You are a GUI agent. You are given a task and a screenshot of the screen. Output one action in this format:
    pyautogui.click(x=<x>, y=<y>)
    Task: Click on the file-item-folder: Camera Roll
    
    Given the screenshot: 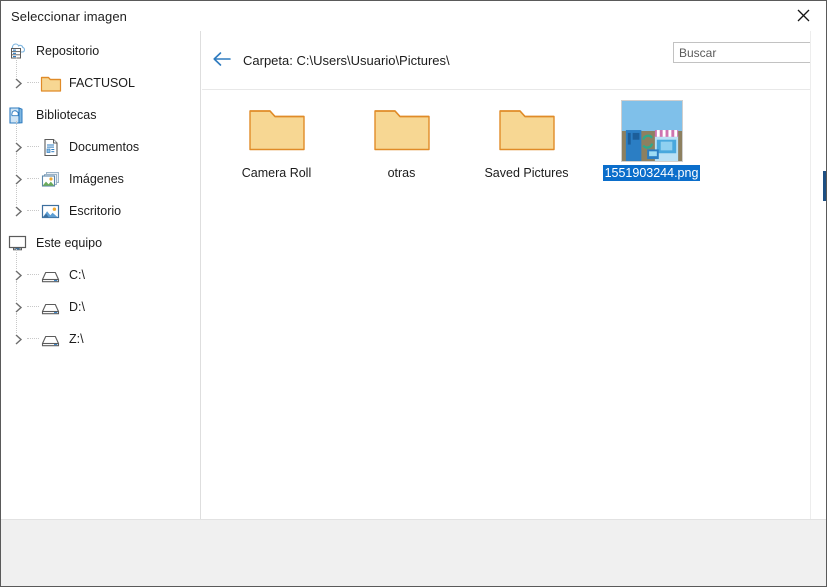 What is the action you would take?
    pyautogui.click(x=276, y=145)
    